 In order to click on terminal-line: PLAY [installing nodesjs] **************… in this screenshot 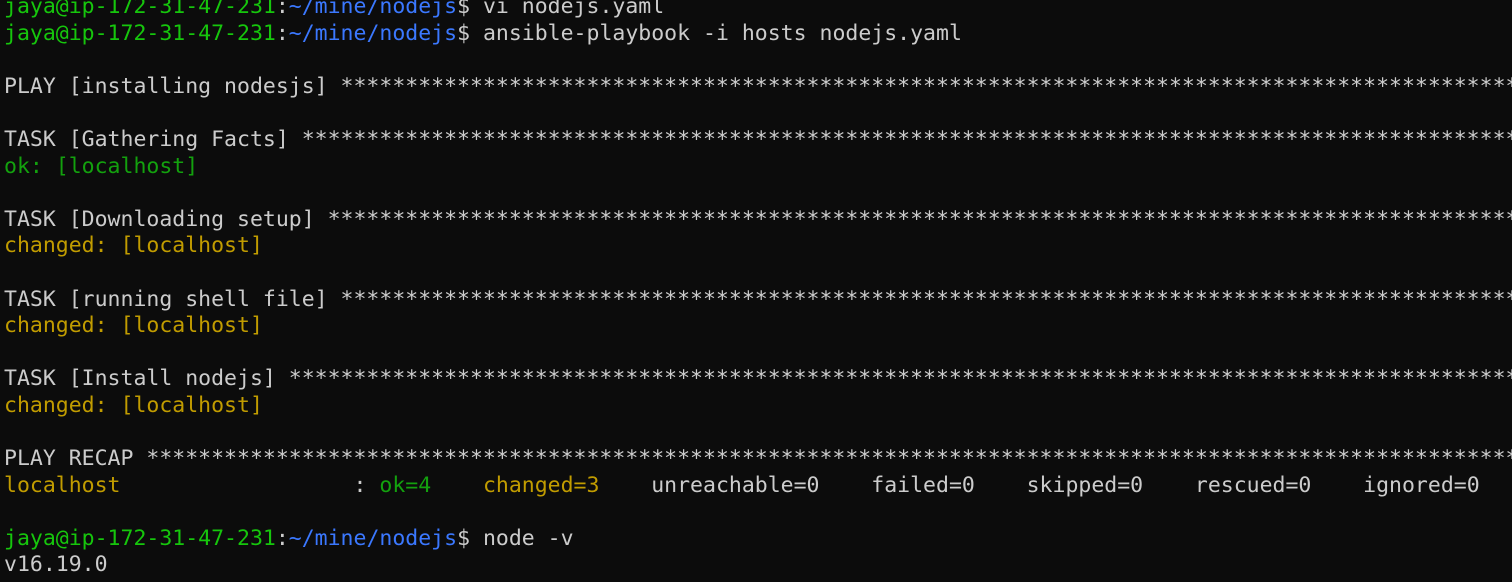, I will do `click(758, 87)`.